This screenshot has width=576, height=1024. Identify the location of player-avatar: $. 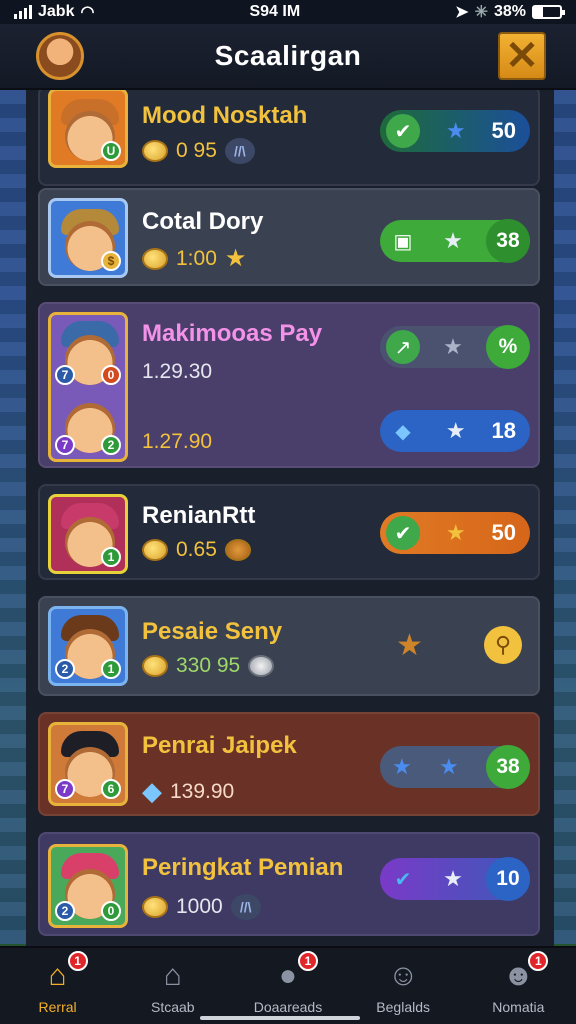
(88, 238).